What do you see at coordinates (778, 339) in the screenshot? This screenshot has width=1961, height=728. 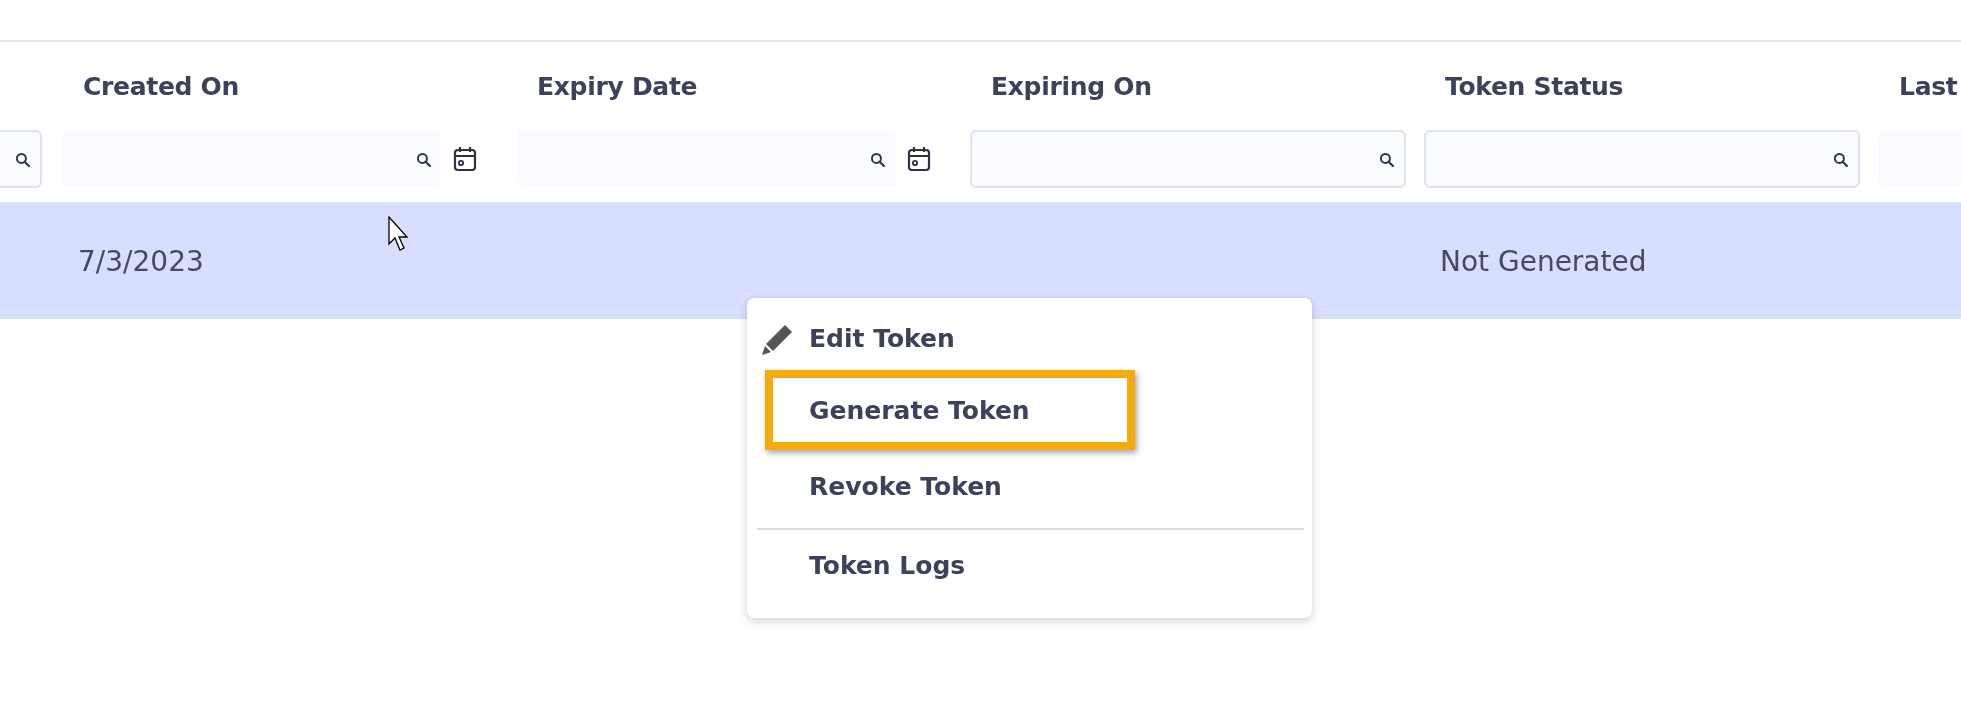 I see `pencil-icon` at bounding box center [778, 339].